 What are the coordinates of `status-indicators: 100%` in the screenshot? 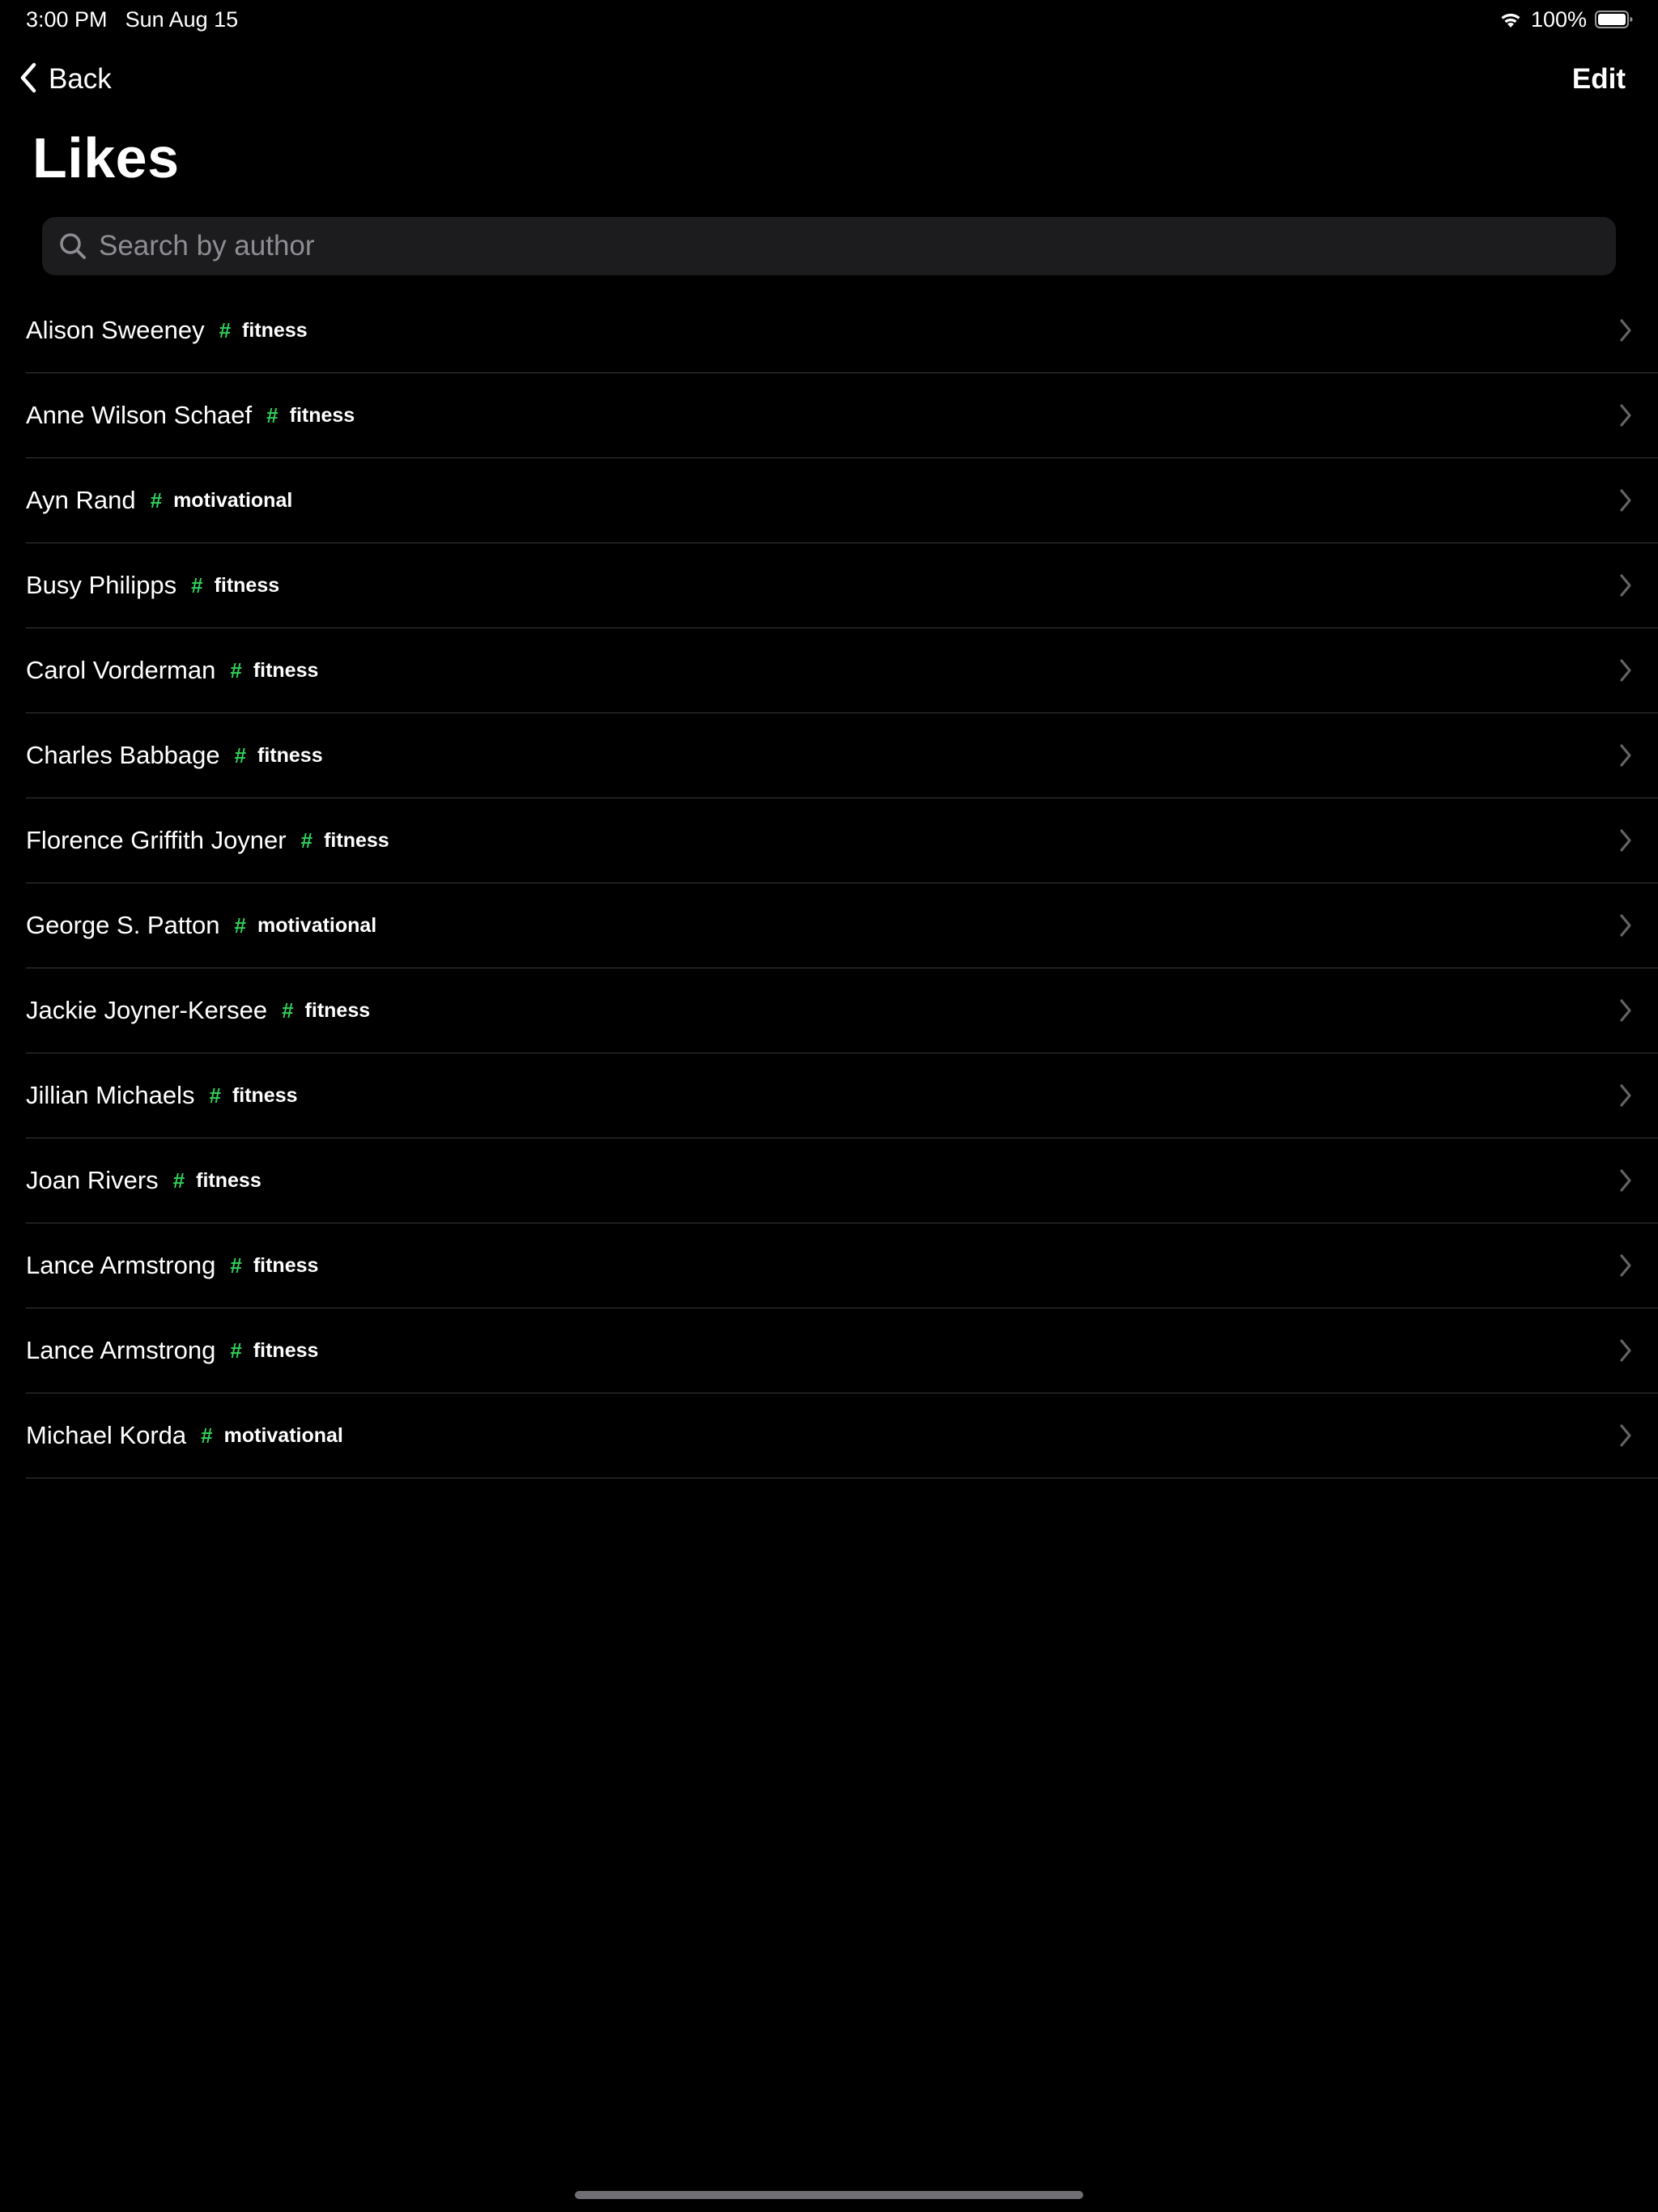 It's located at (1566, 19).